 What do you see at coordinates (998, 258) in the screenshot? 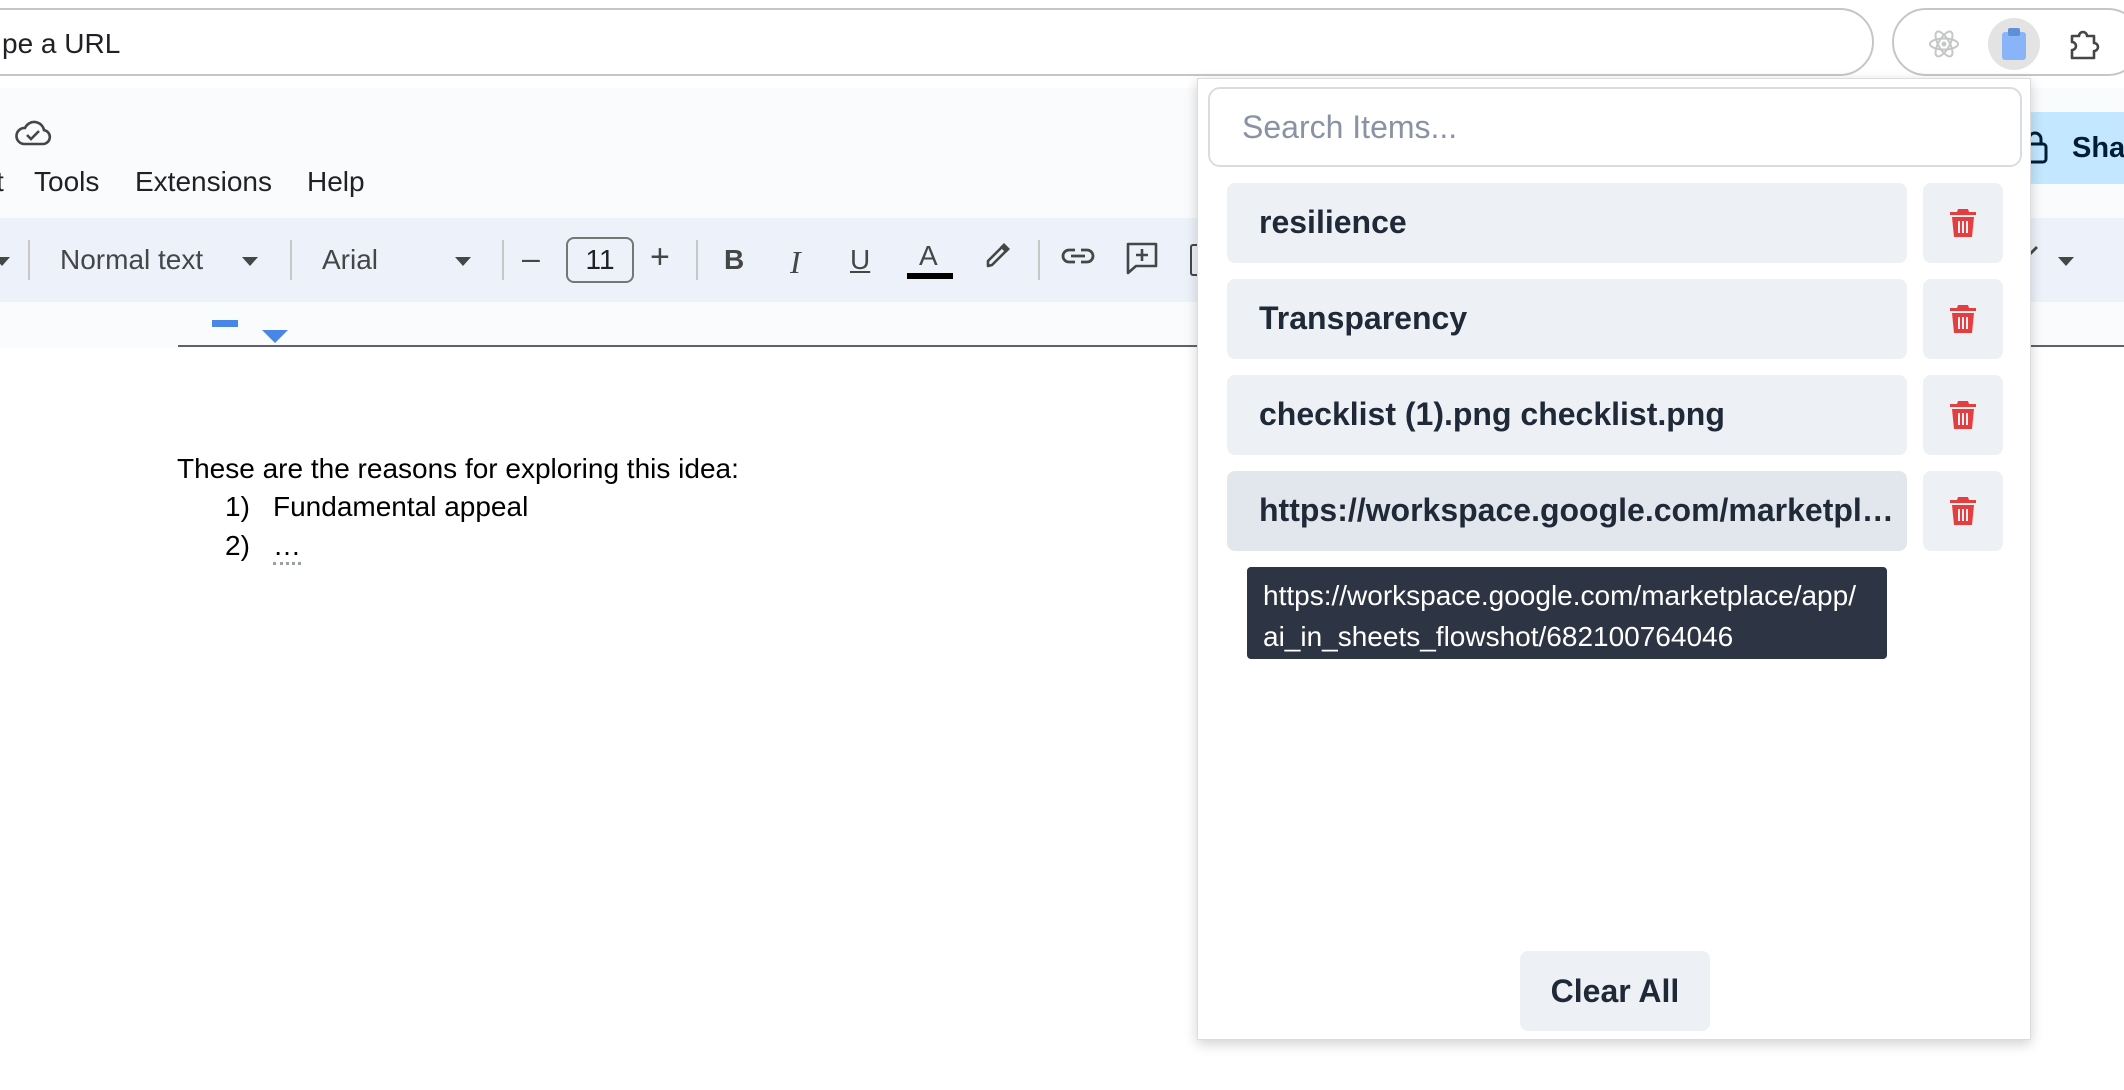
I see `highlight-pen-icon` at bounding box center [998, 258].